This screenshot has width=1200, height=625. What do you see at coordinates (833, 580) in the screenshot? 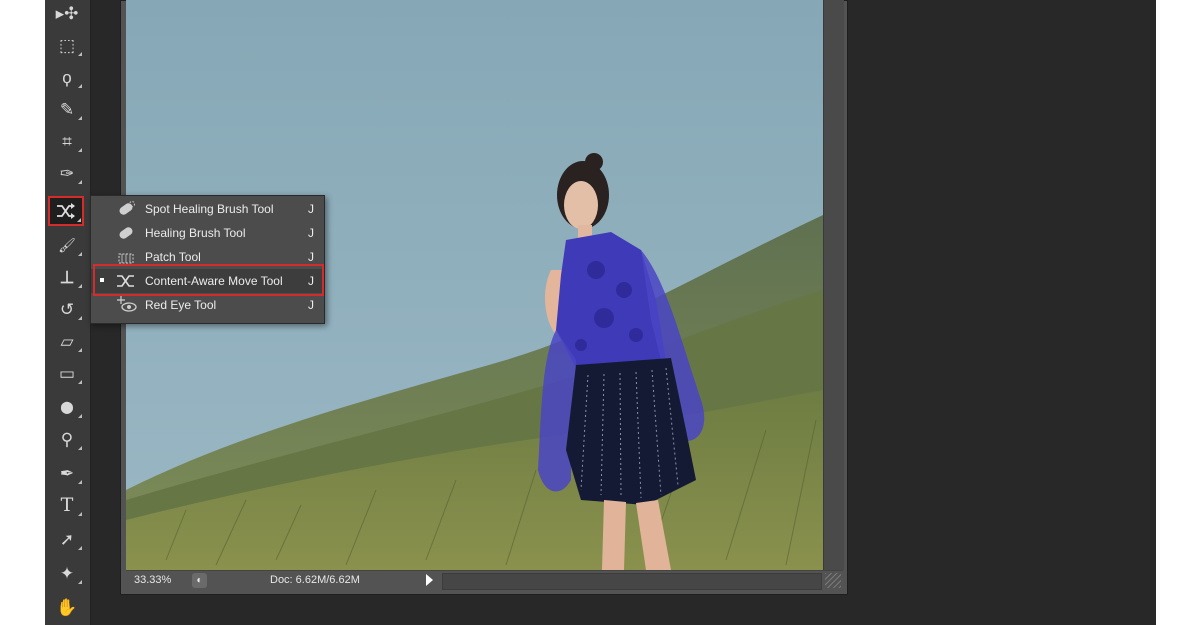
I see `resize-grip-icon` at bounding box center [833, 580].